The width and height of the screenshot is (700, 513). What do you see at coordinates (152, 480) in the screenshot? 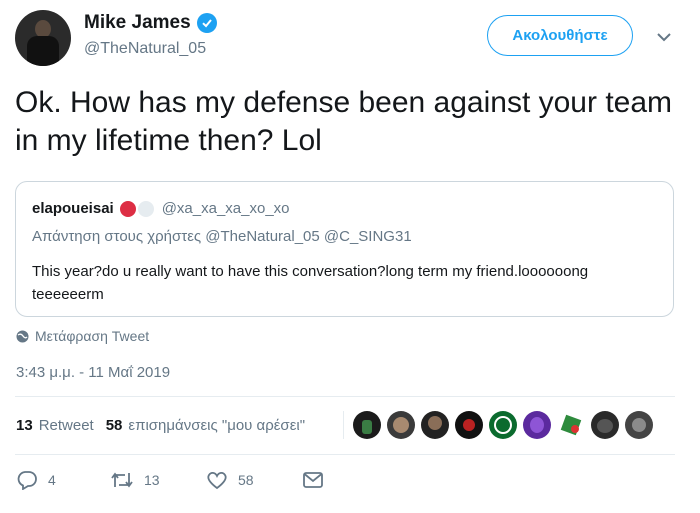
I see `retweet-count: 13` at bounding box center [152, 480].